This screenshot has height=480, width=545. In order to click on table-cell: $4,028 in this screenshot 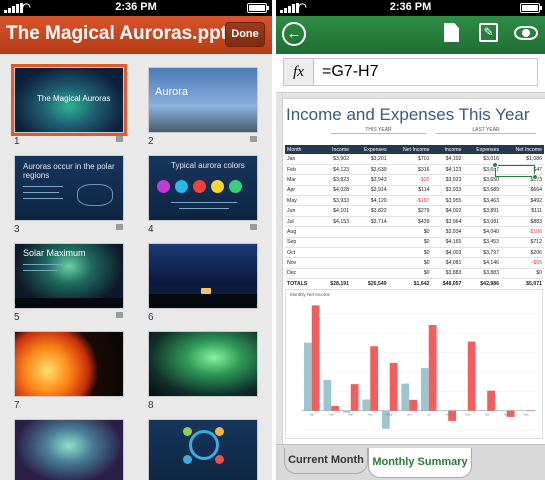, I will do `click(335, 191)`.